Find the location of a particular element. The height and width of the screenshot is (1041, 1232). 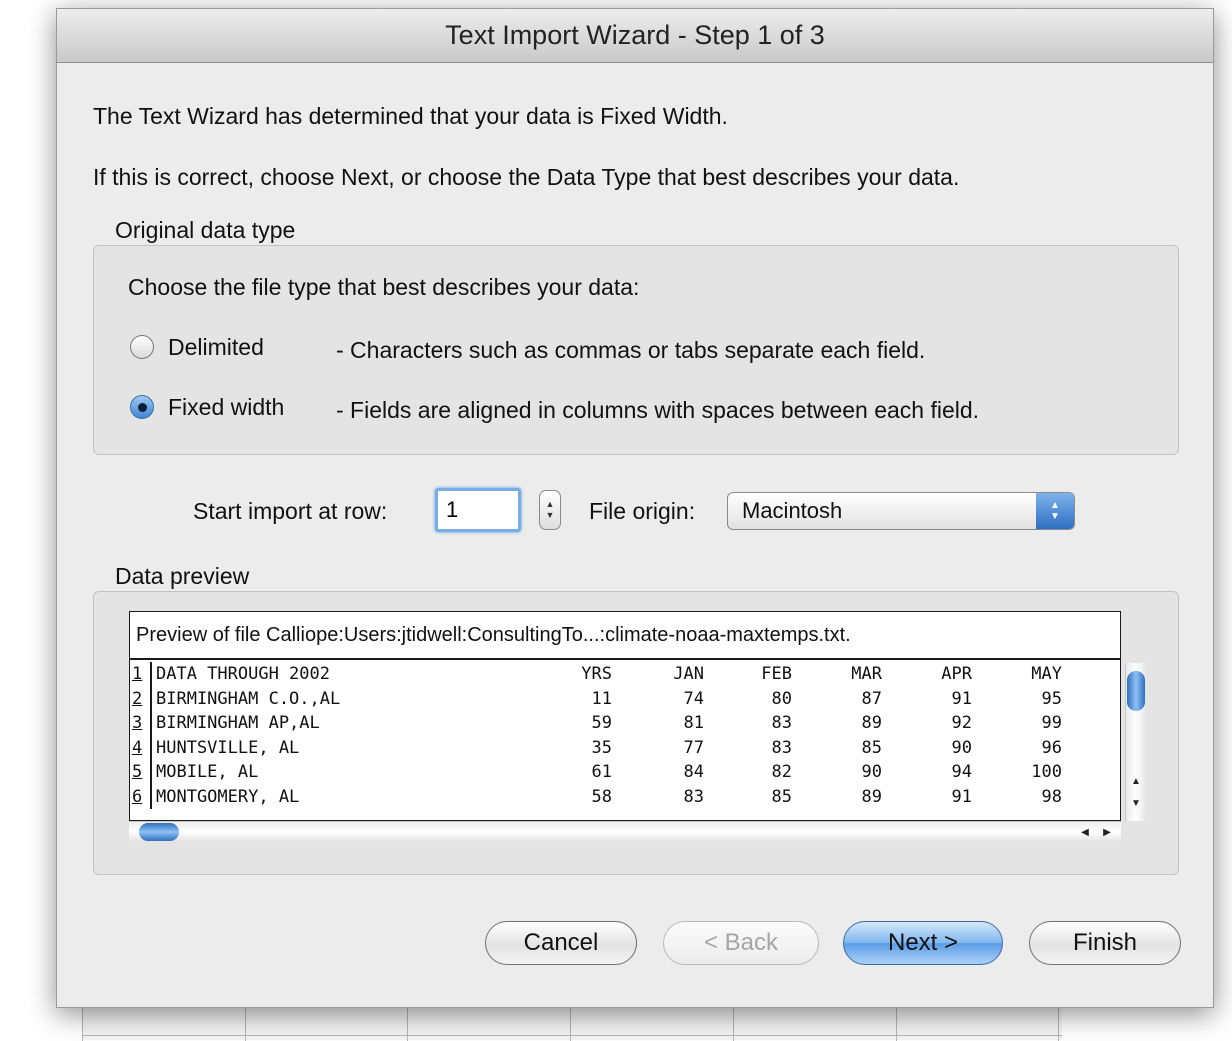

preview-row: 4 HUNTSVILLE, AL 35 77 83 85 90 96 is located at coordinates (626, 747).